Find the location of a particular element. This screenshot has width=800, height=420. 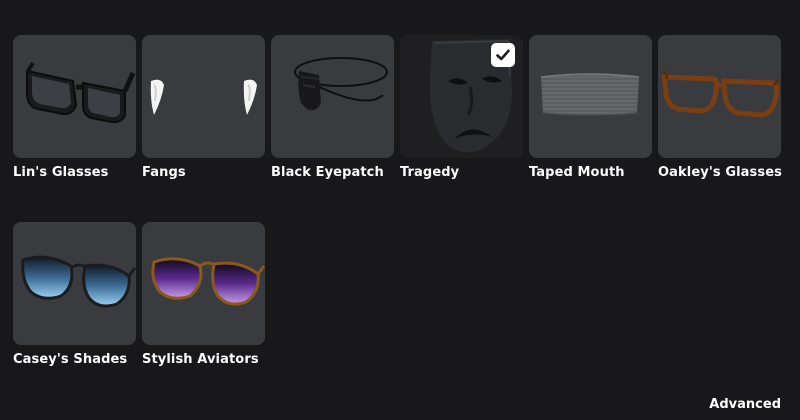

item-label: Taped Mouth is located at coordinates (577, 172).